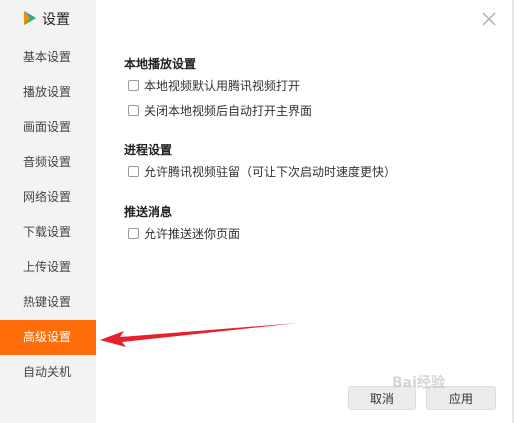  Describe the element at coordinates (48, 162) in the screenshot. I see `sidebar-item-audio: 音频设置` at that location.